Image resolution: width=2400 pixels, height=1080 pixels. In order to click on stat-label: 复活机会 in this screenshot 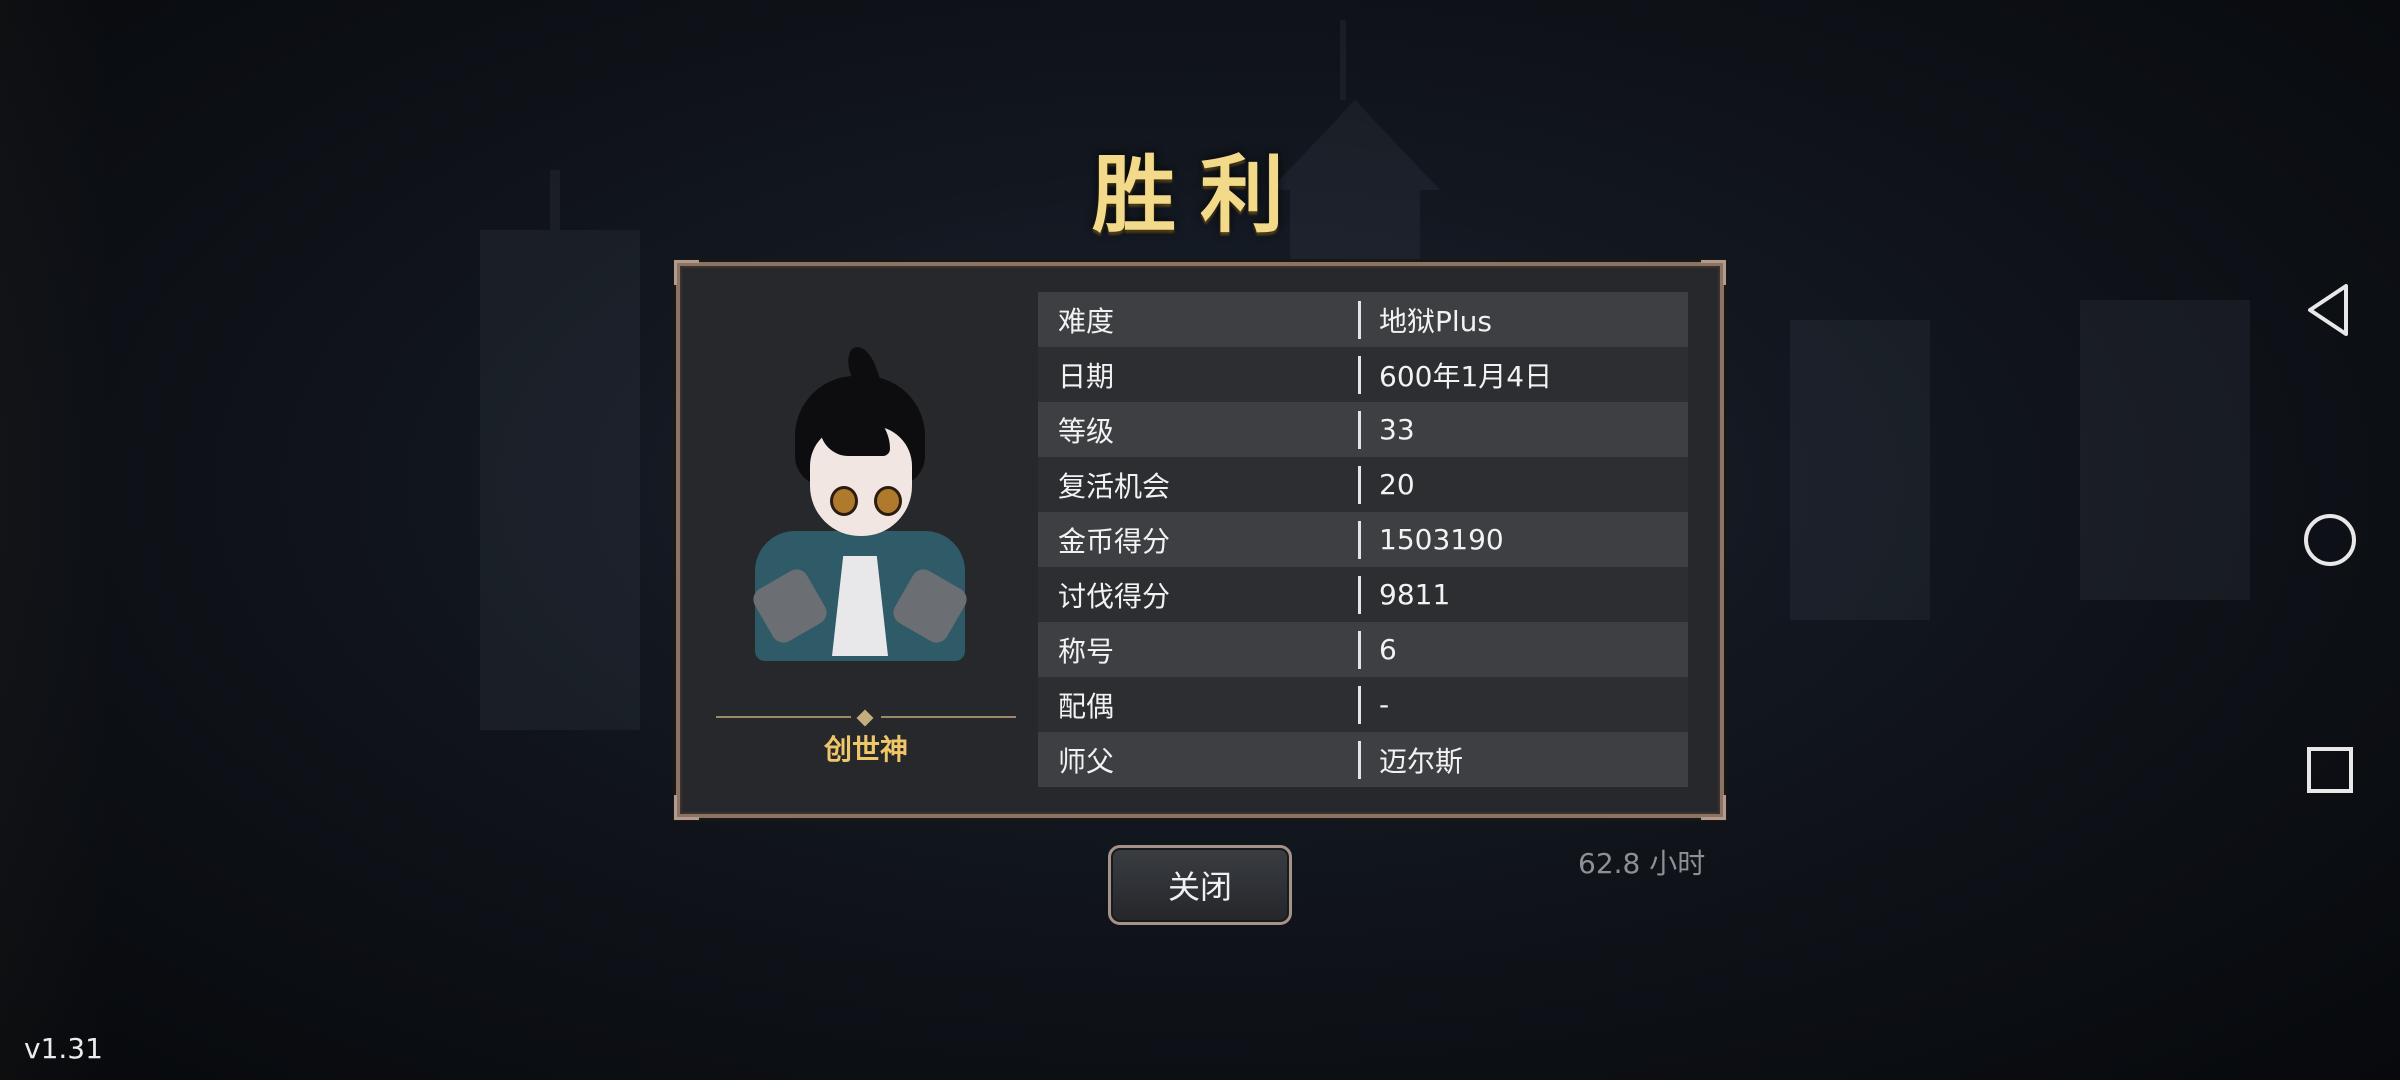, I will do `click(1114, 486)`.